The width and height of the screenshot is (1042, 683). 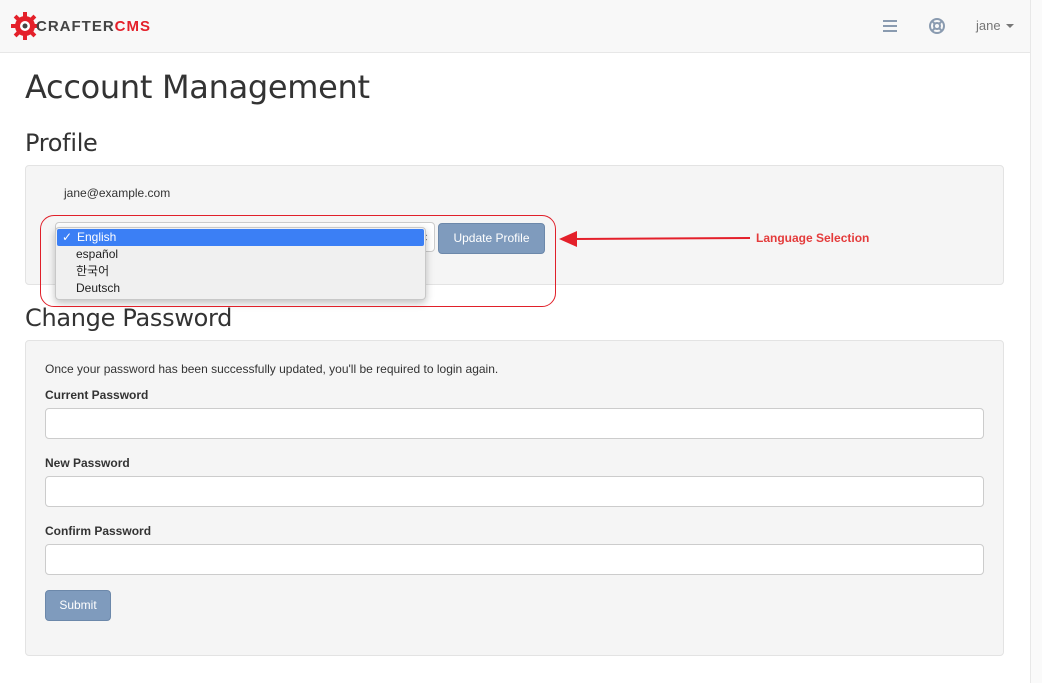 What do you see at coordinates (514, 559) in the screenshot?
I see `confirm-password-input` at bounding box center [514, 559].